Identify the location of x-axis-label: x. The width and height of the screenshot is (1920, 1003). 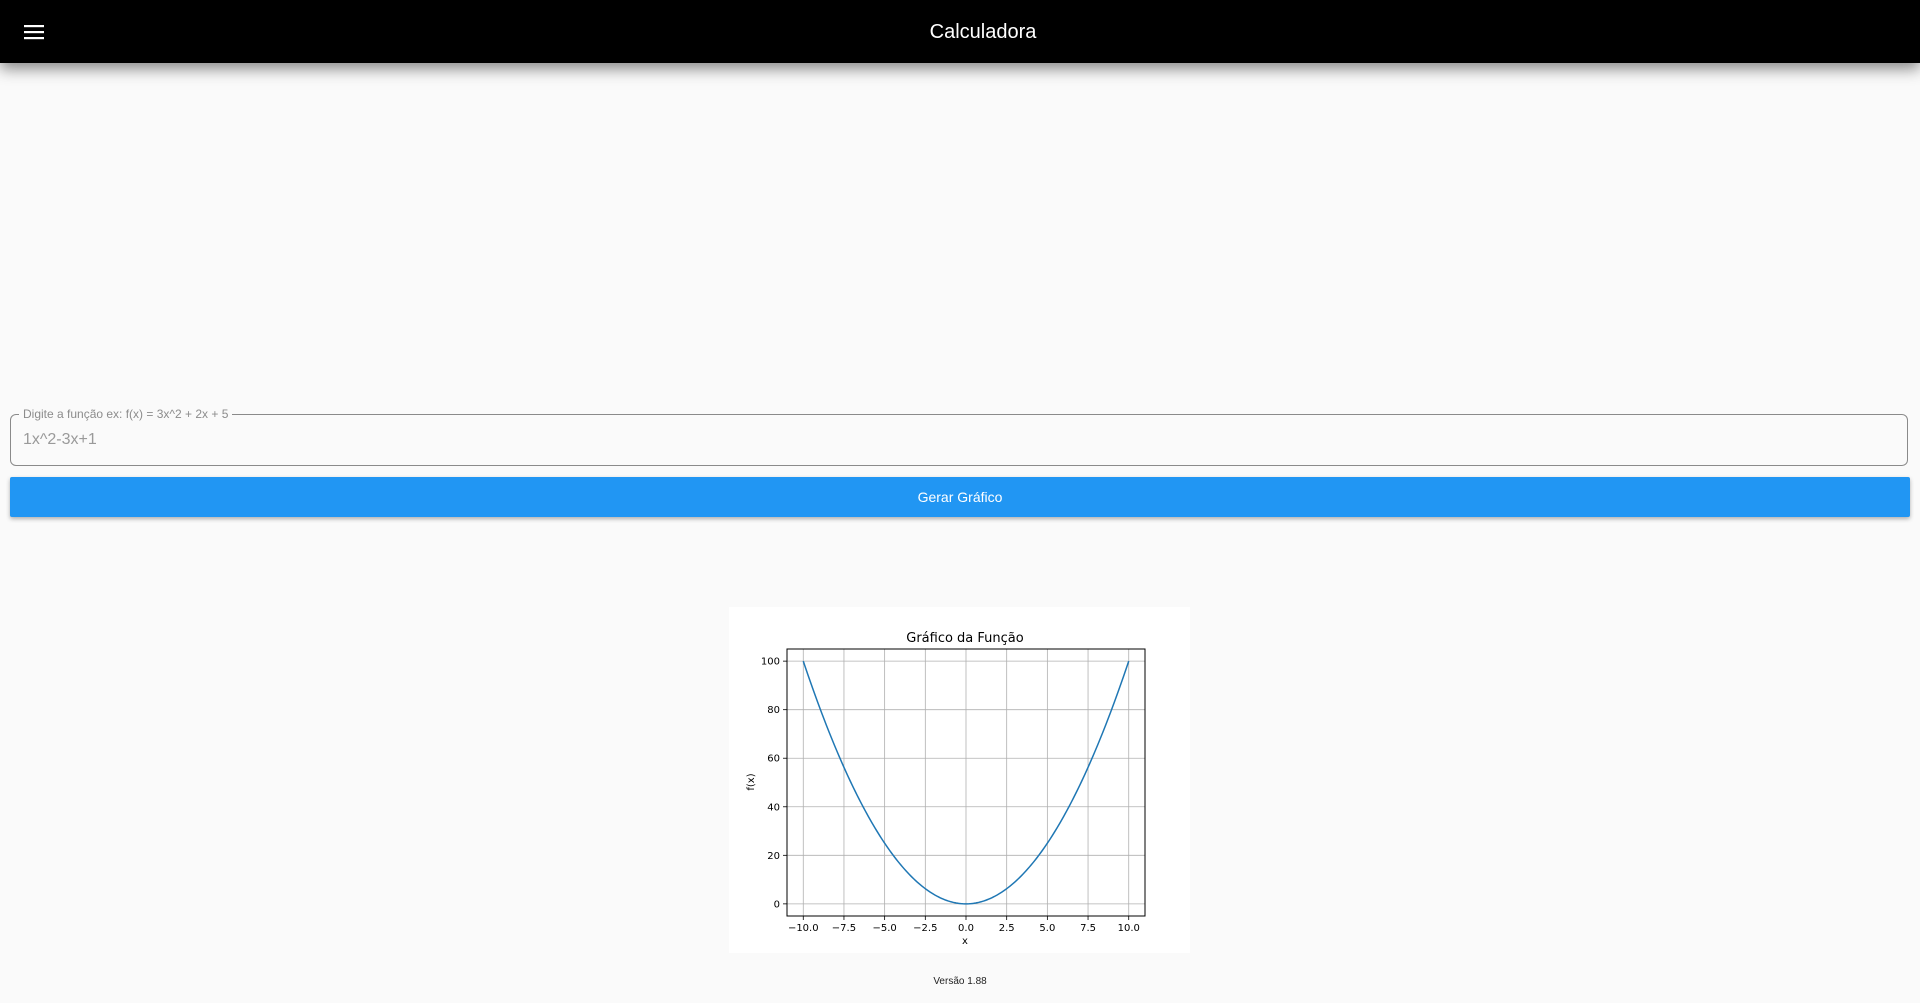
(965, 941).